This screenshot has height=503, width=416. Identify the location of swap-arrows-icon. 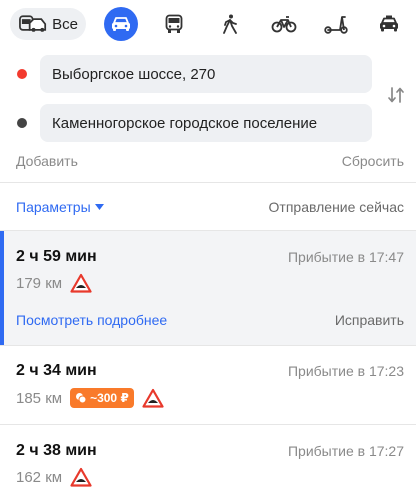
(396, 95).